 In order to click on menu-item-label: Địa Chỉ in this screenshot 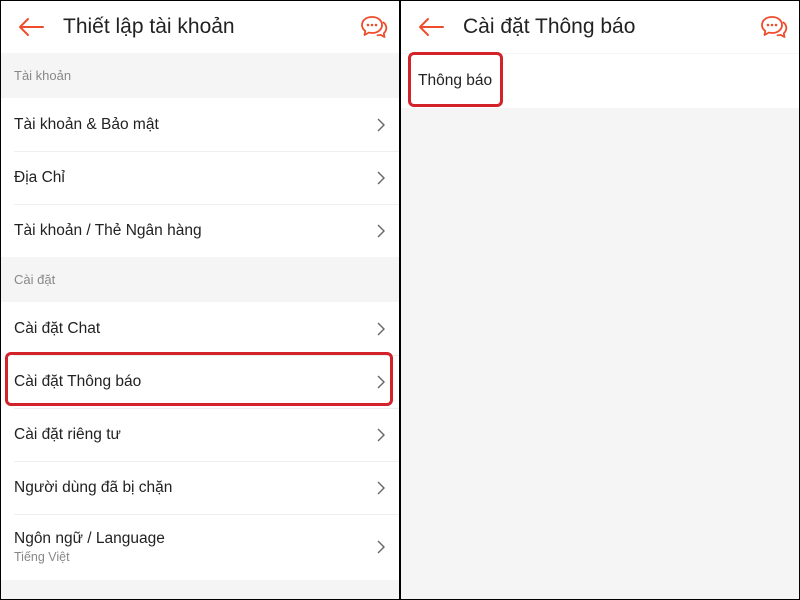, I will do `click(39, 177)`.